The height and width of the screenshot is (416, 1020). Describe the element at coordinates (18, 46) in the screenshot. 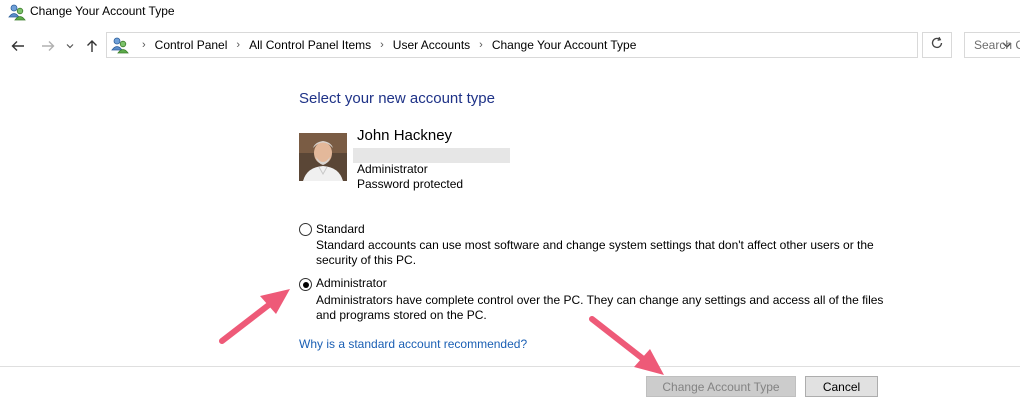

I see `arrow-left-icon` at that location.